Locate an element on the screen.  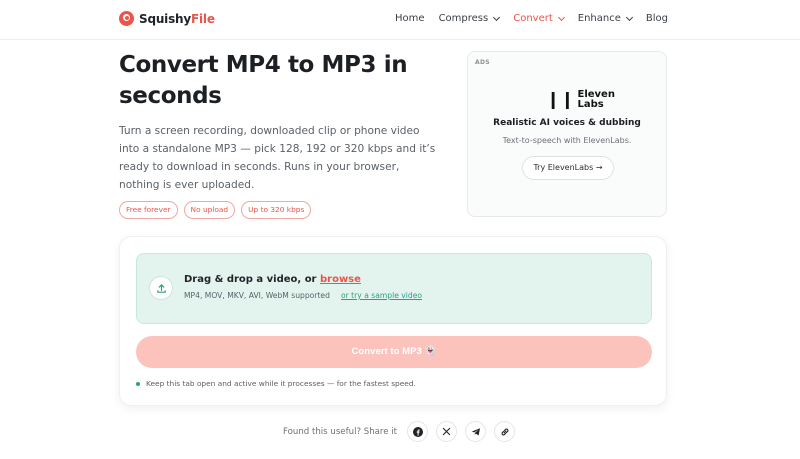
nav-compress-label: Compress is located at coordinates (463, 18).